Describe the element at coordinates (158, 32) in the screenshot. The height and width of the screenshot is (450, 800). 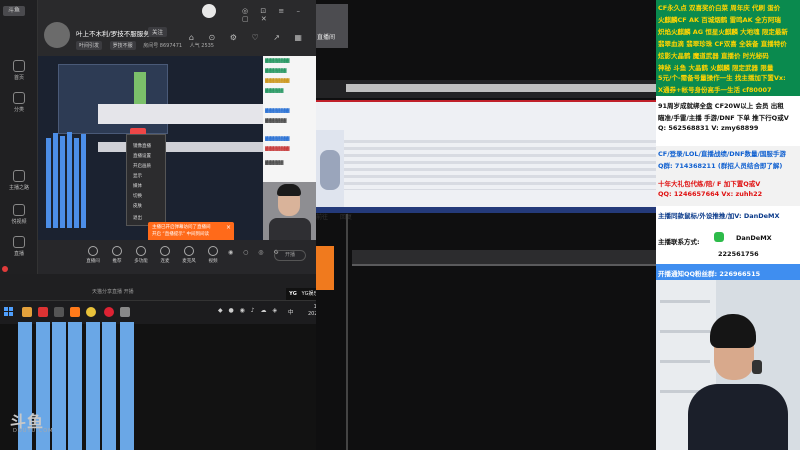
I see `follow-button: 关注` at that location.